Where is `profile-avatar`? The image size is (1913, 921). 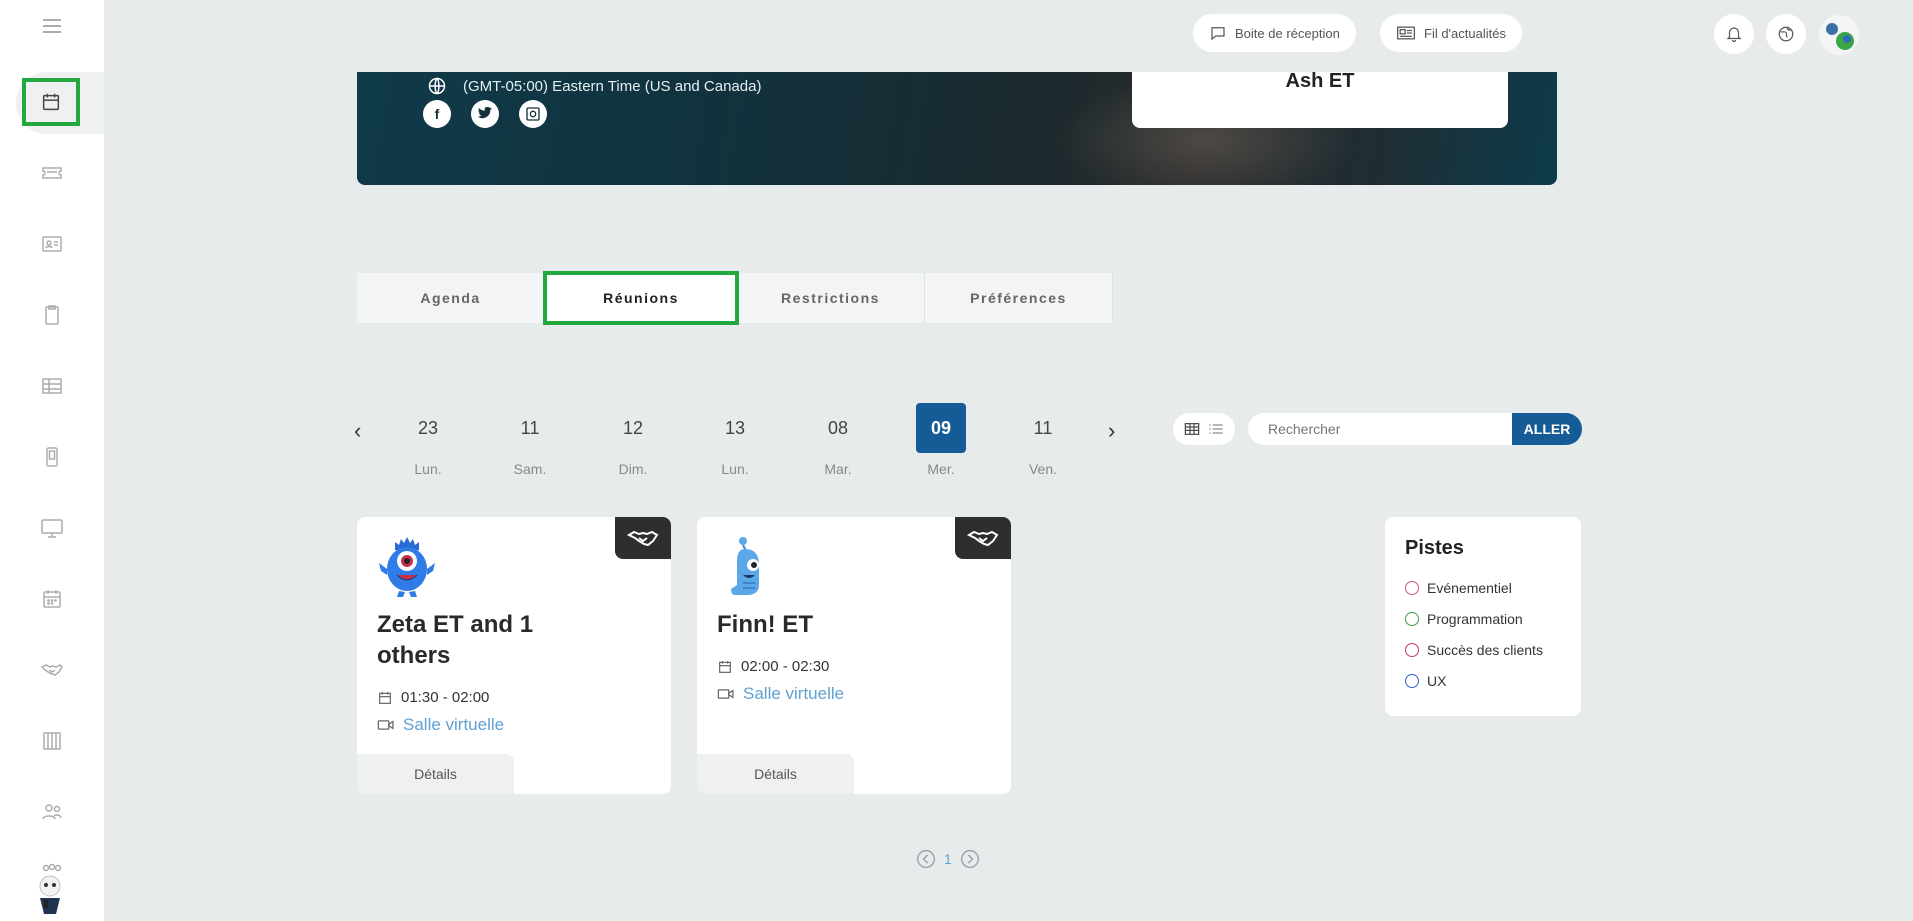
profile-avatar is located at coordinates (1839, 35).